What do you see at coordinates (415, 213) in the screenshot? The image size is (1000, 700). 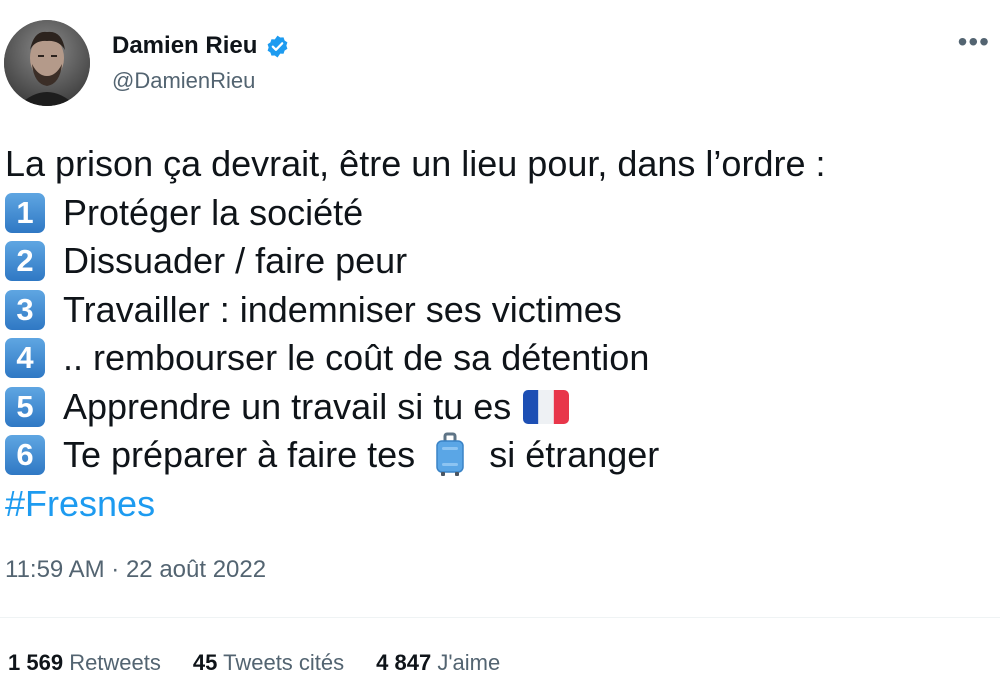 I see `list-item: 1 Protéger la société` at bounding box center [415, 213].